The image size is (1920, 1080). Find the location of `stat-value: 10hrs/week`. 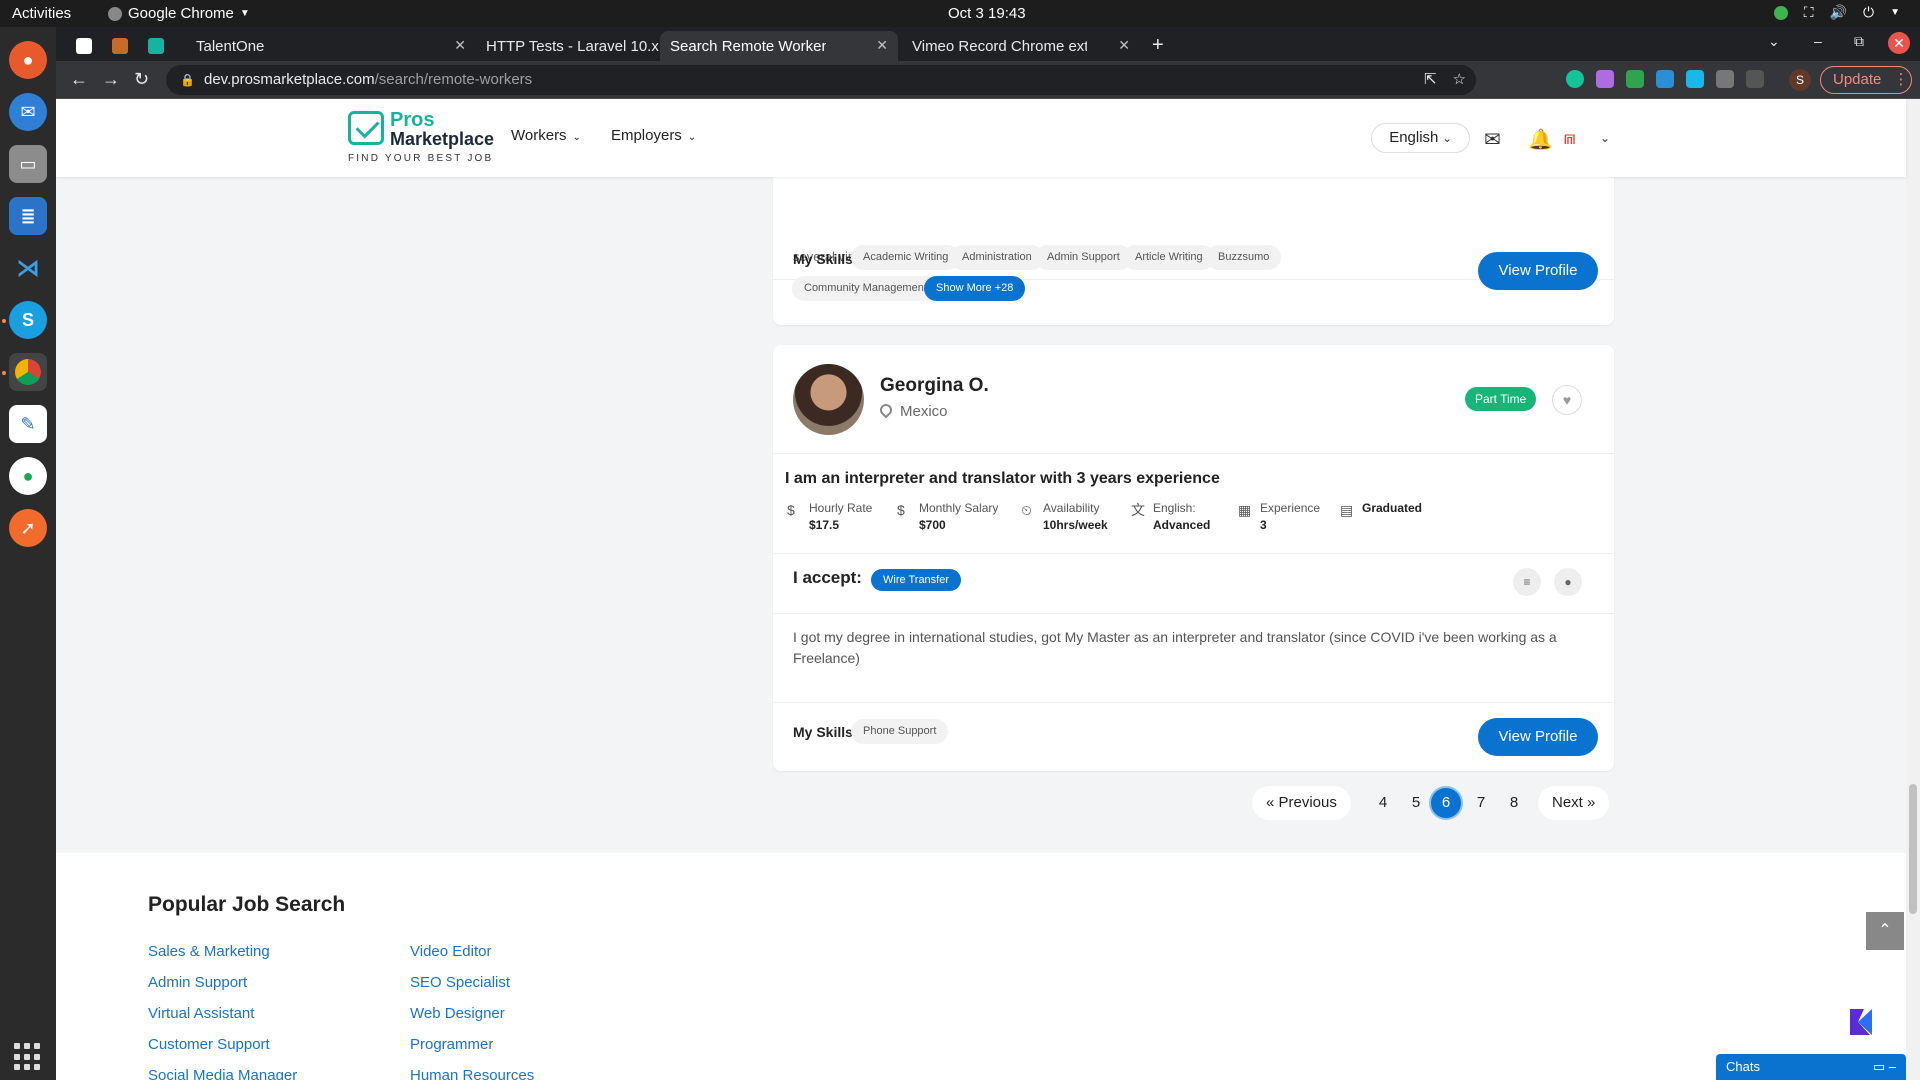

stat-value: 10hrs/week is located at coordinates (1075, 525).